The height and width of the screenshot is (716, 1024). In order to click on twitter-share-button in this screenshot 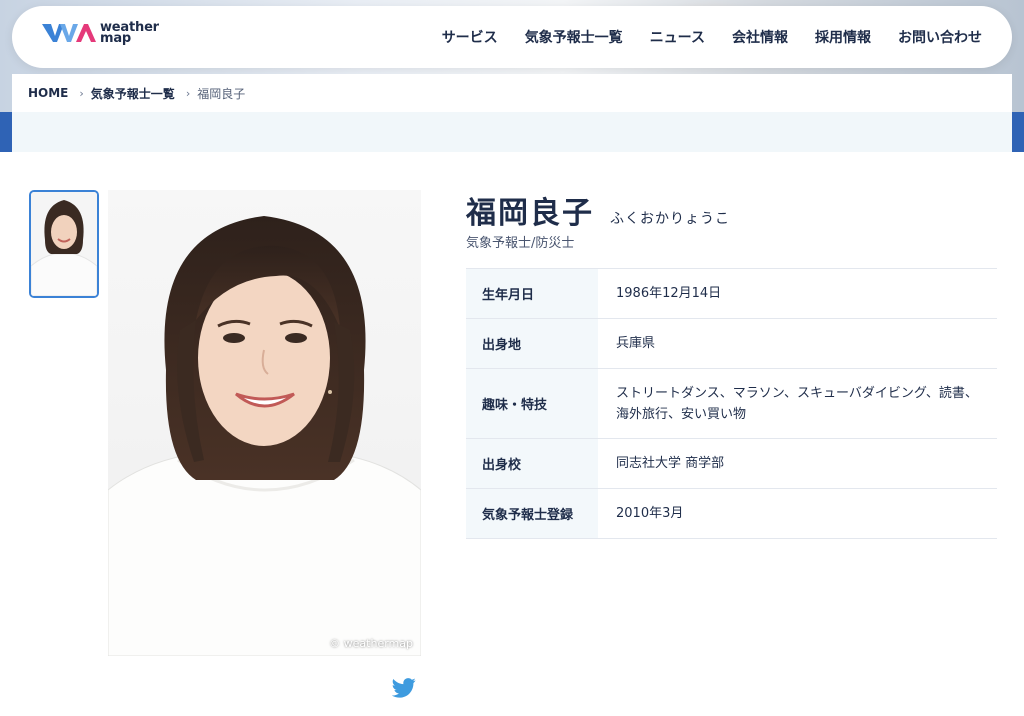, I will do `click(403, 688)`.